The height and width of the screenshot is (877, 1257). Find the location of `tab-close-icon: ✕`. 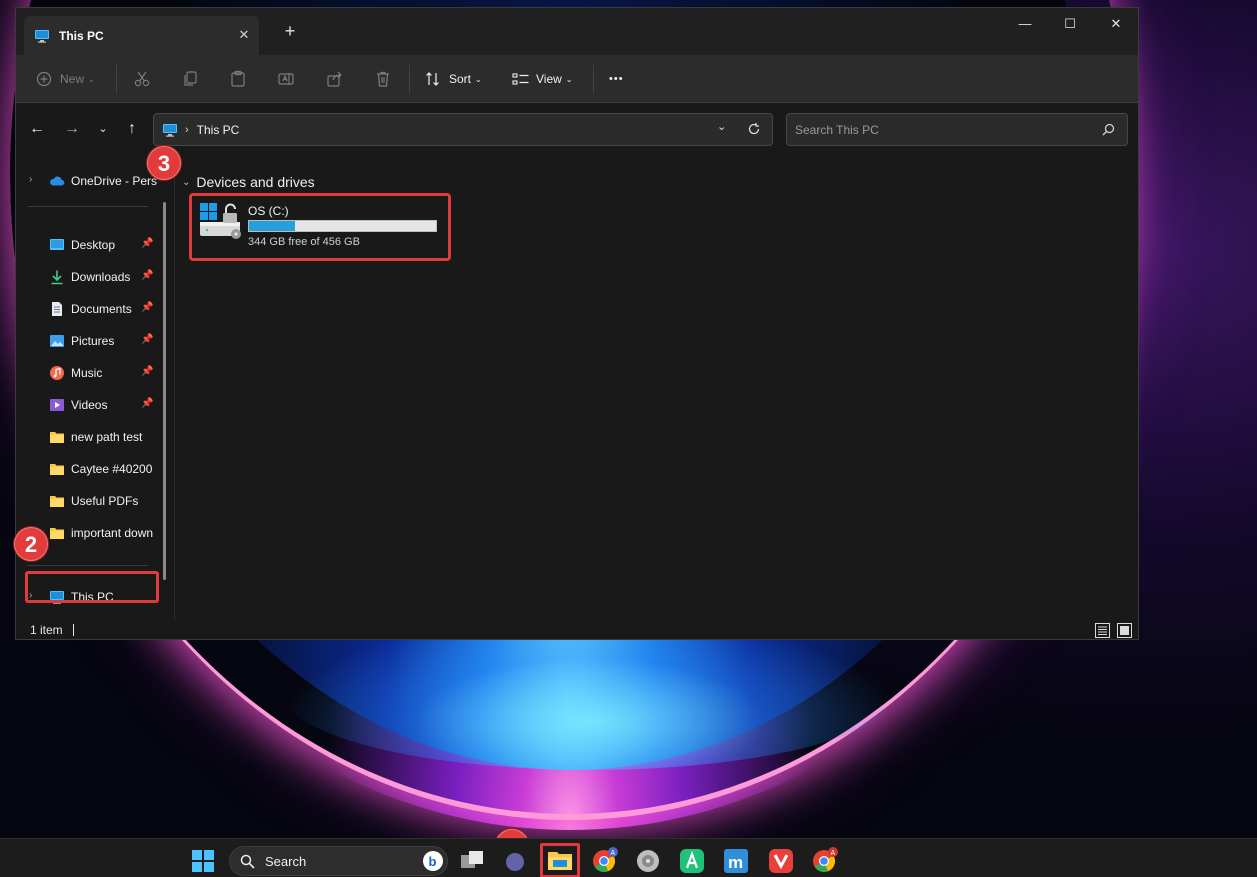

tab-close-icon: ✕ is located at coordinates (244, 35).